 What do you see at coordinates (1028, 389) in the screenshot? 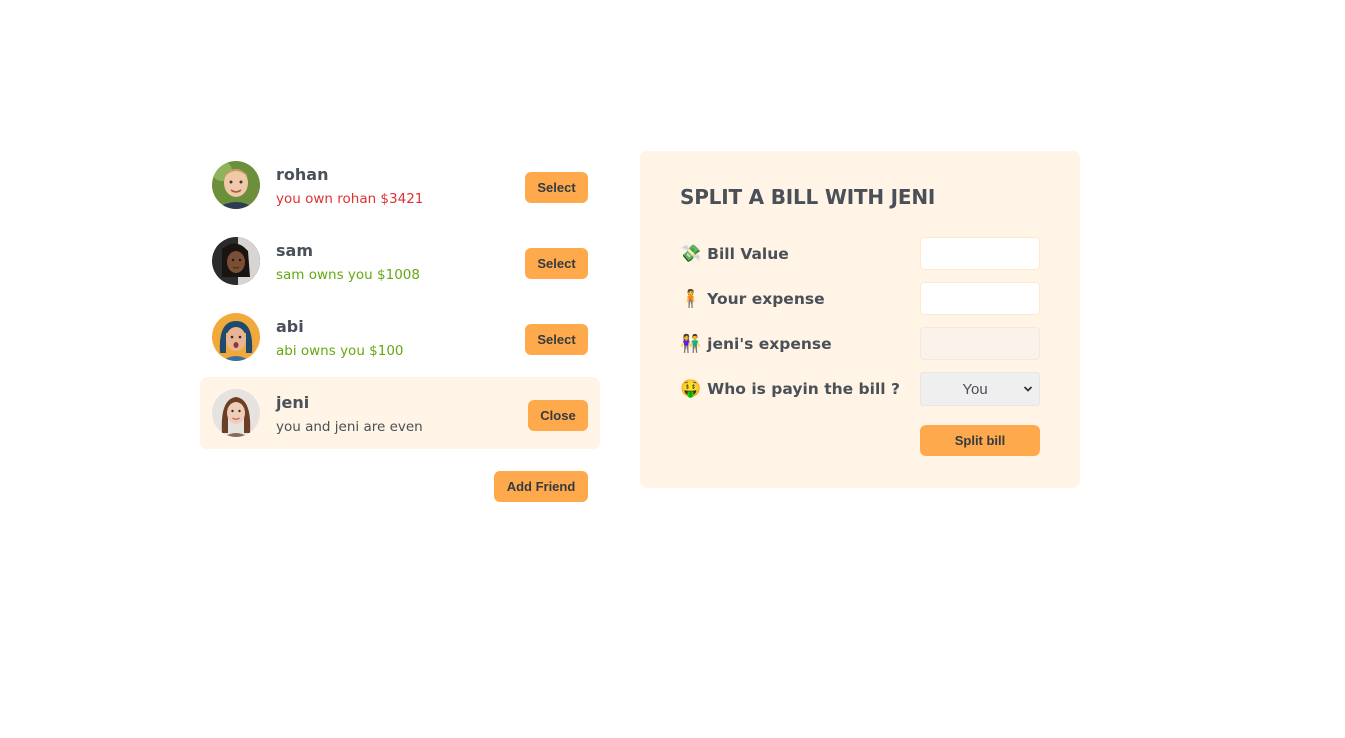
I see `chevron-down-icon` at bounding box center [1028, 389].